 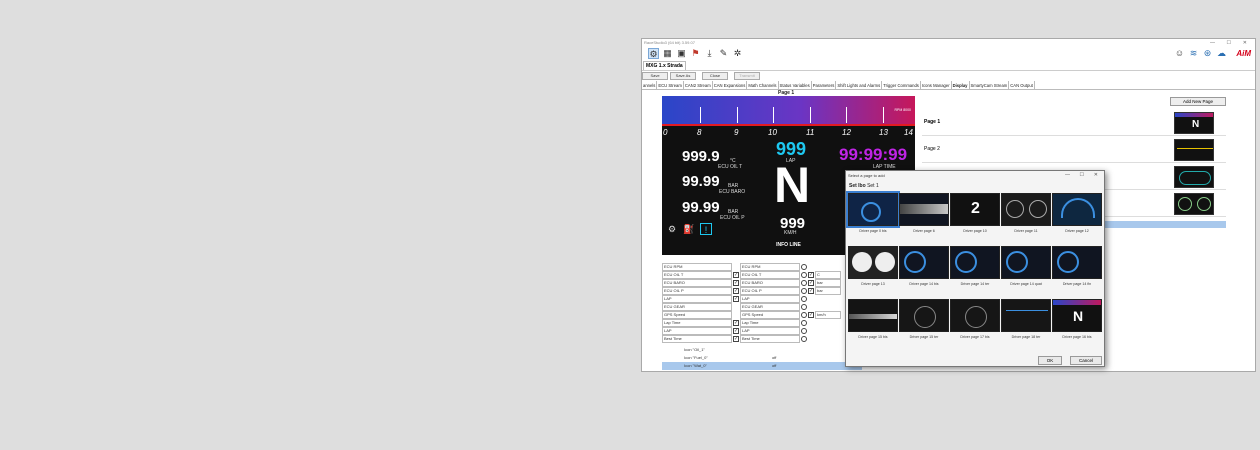 I want to click on tab-can2-stream: CAN2 Stream, so click(x=698, y=85).